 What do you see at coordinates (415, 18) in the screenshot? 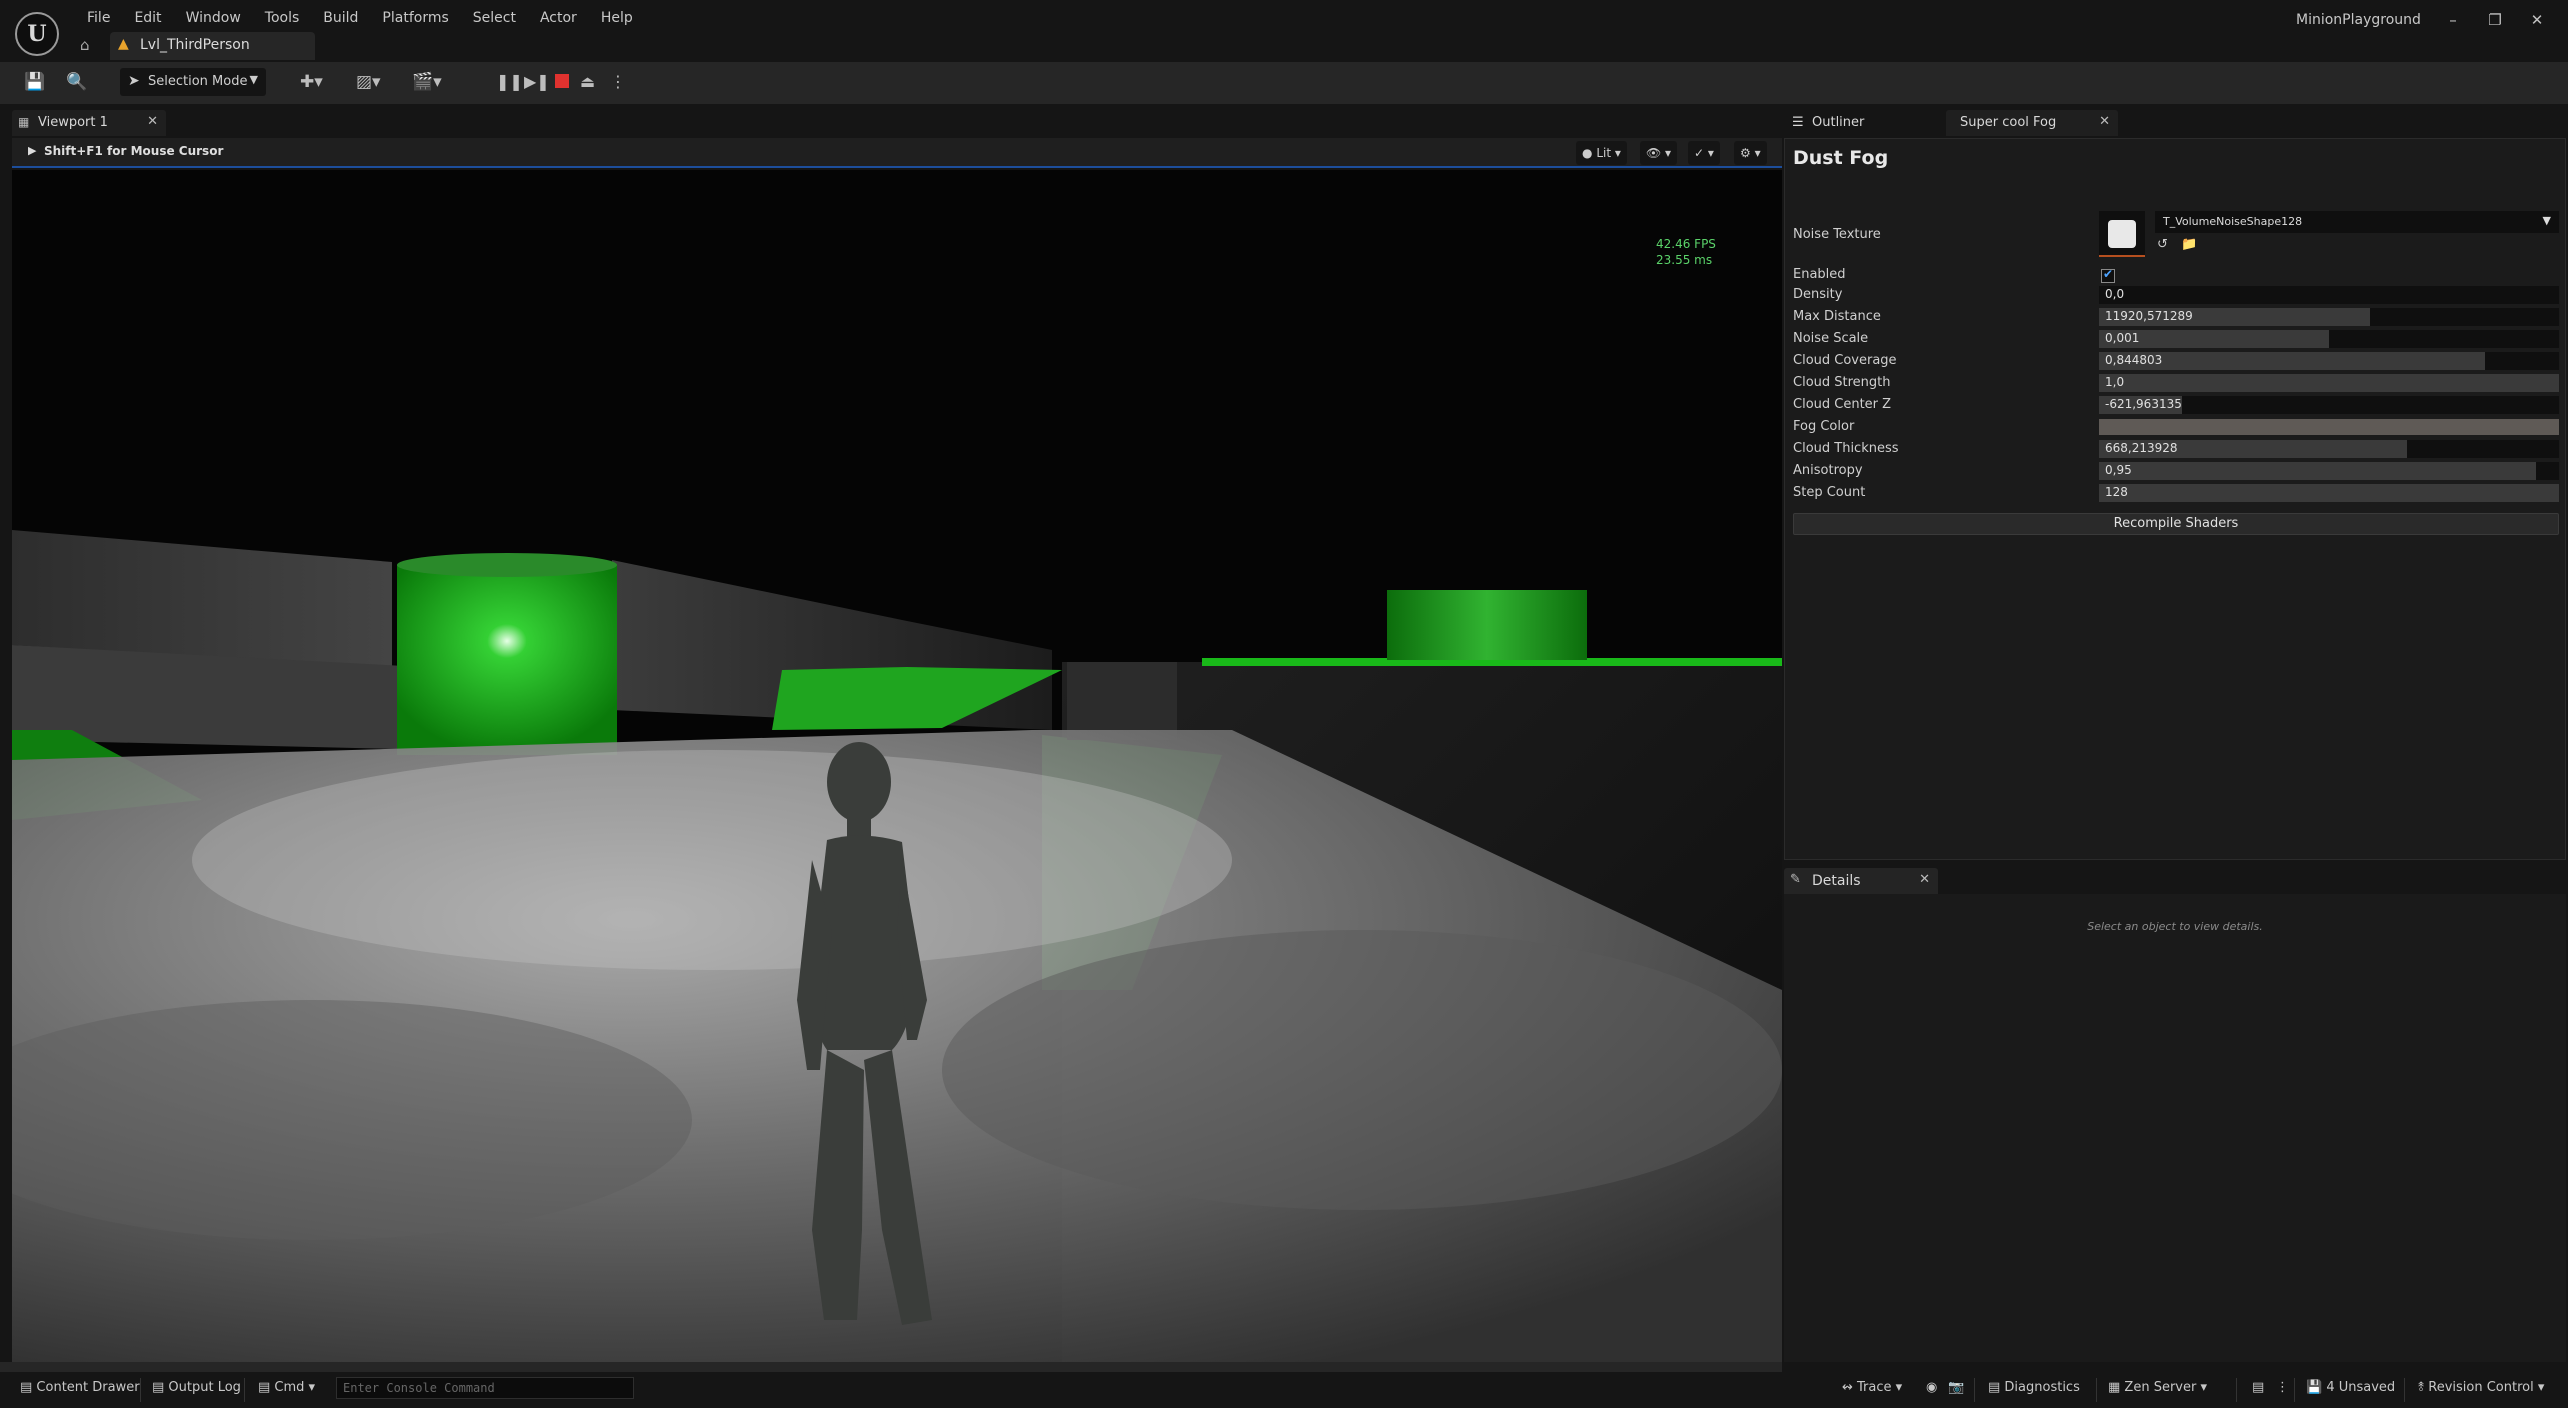
I see `menu-platforms: Platforms` at bounding box center [415, 18].